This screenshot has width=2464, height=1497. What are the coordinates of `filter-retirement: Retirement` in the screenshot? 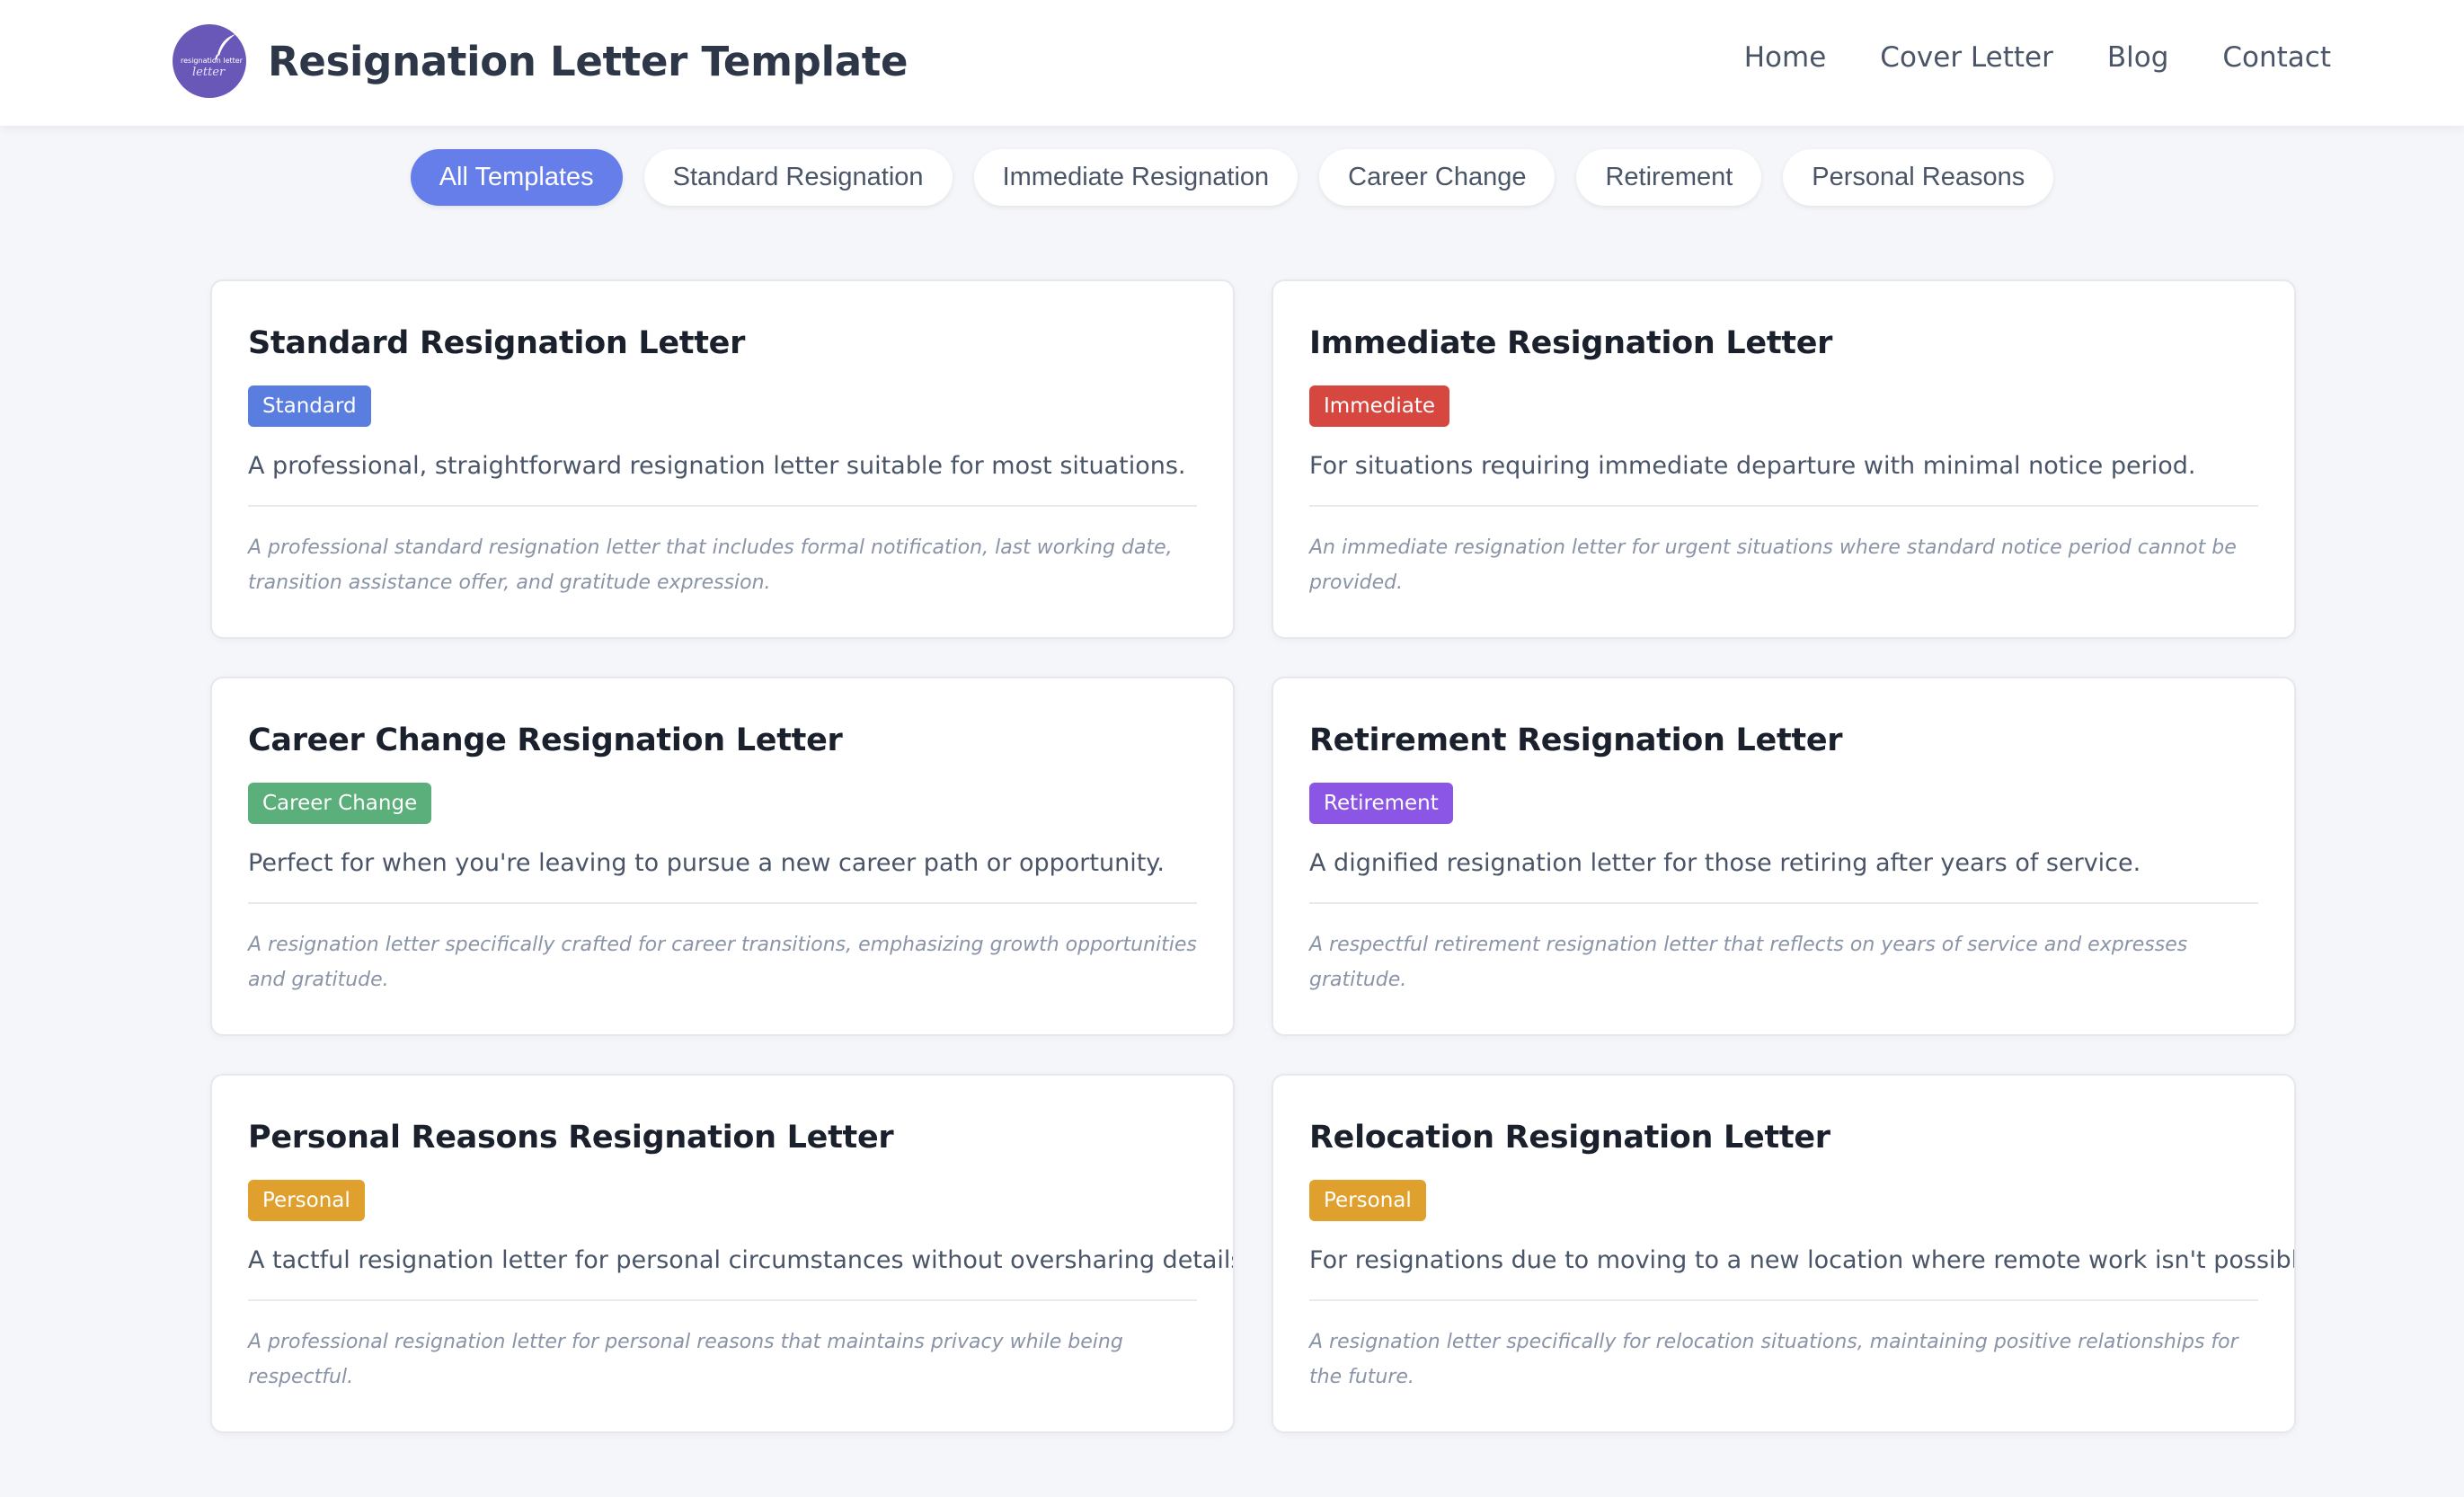 It's located at (1669, 177).